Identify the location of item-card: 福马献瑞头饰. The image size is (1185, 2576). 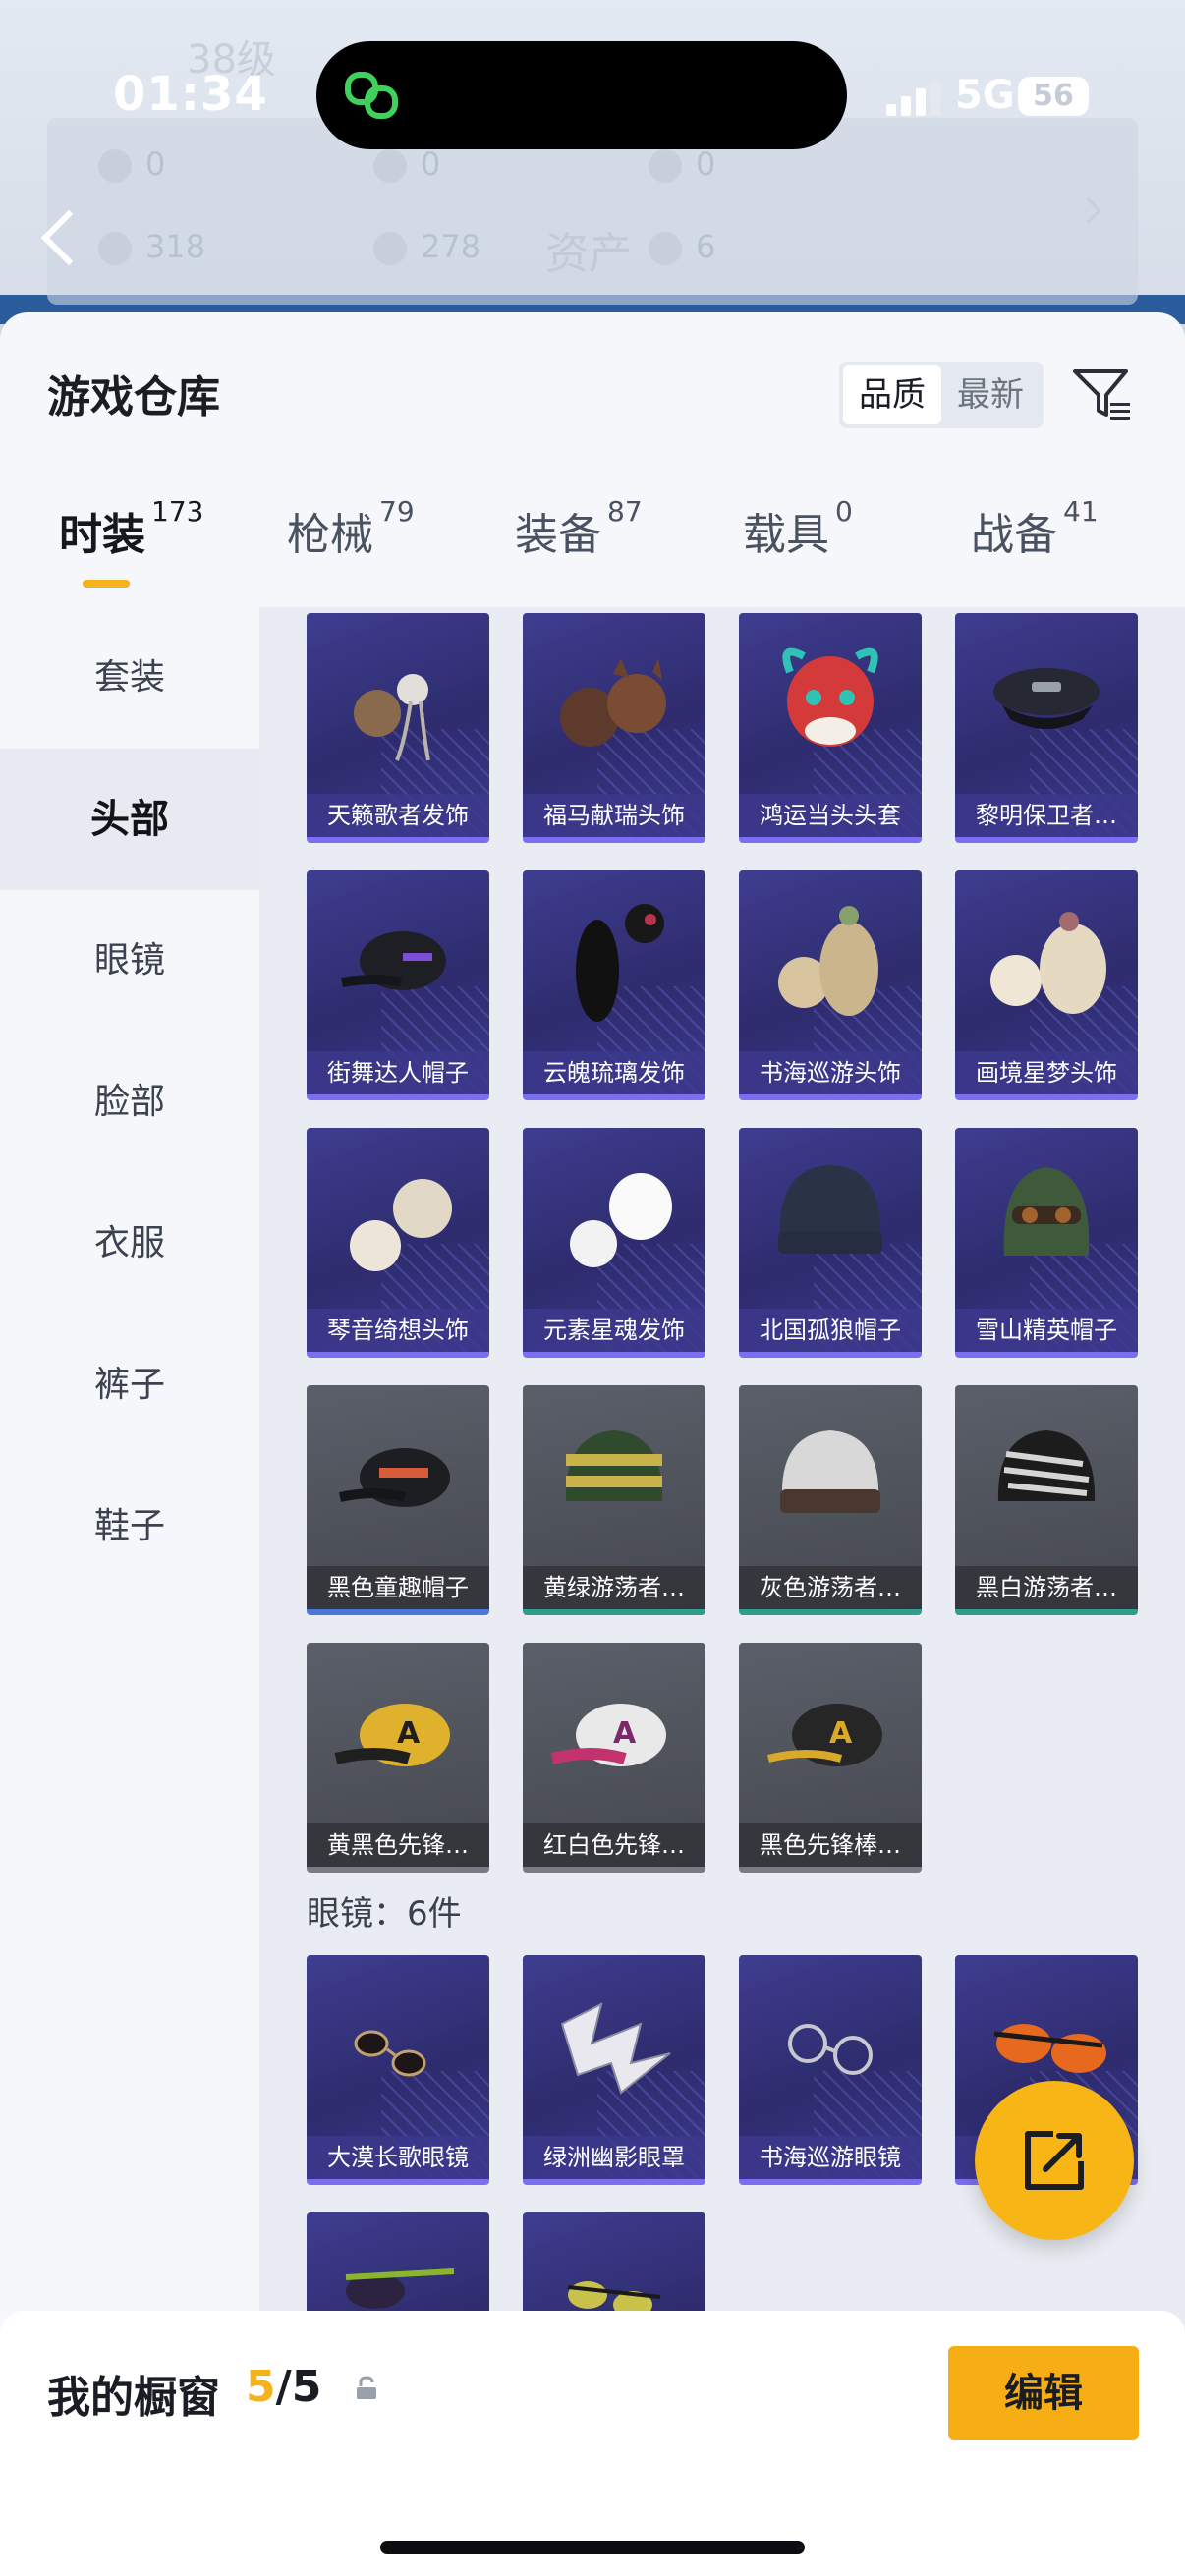
(614, 728).